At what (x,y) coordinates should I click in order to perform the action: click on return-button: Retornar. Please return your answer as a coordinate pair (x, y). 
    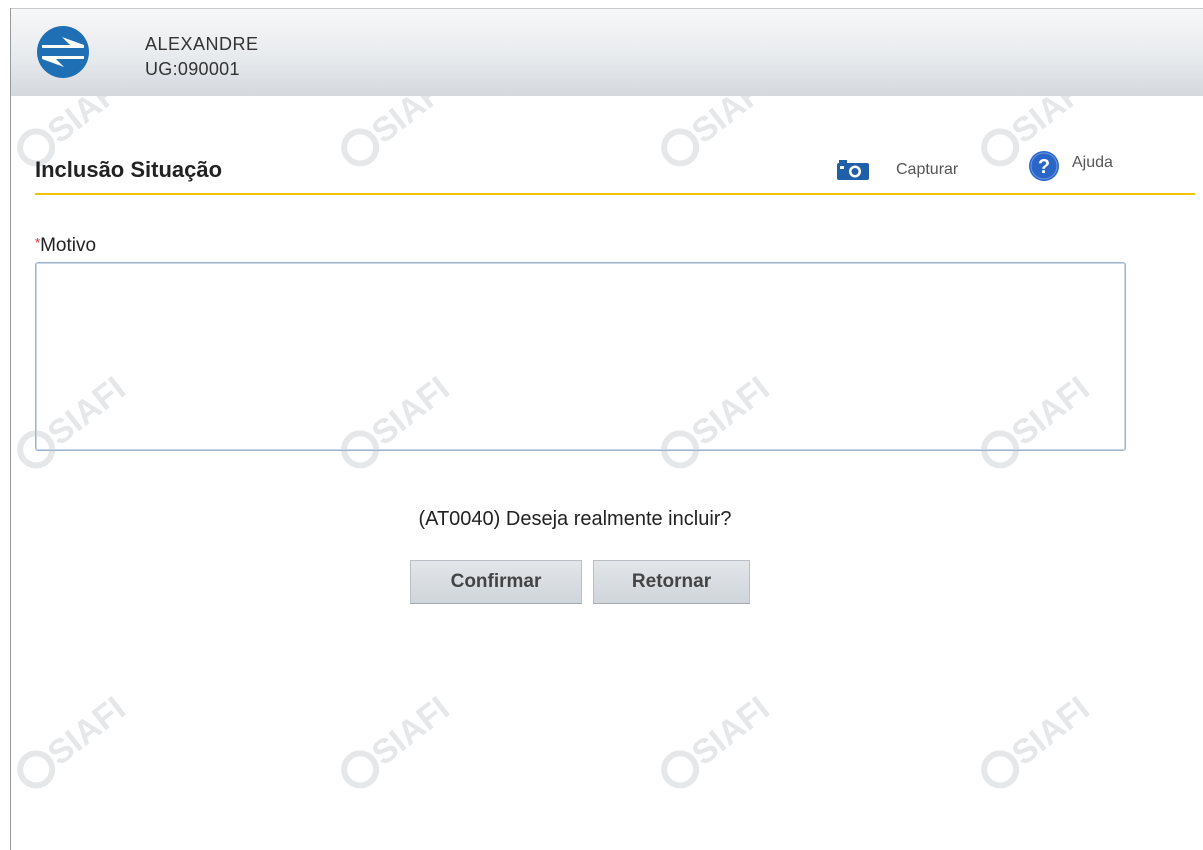
    Looking at the image, I should click on (671, 582).